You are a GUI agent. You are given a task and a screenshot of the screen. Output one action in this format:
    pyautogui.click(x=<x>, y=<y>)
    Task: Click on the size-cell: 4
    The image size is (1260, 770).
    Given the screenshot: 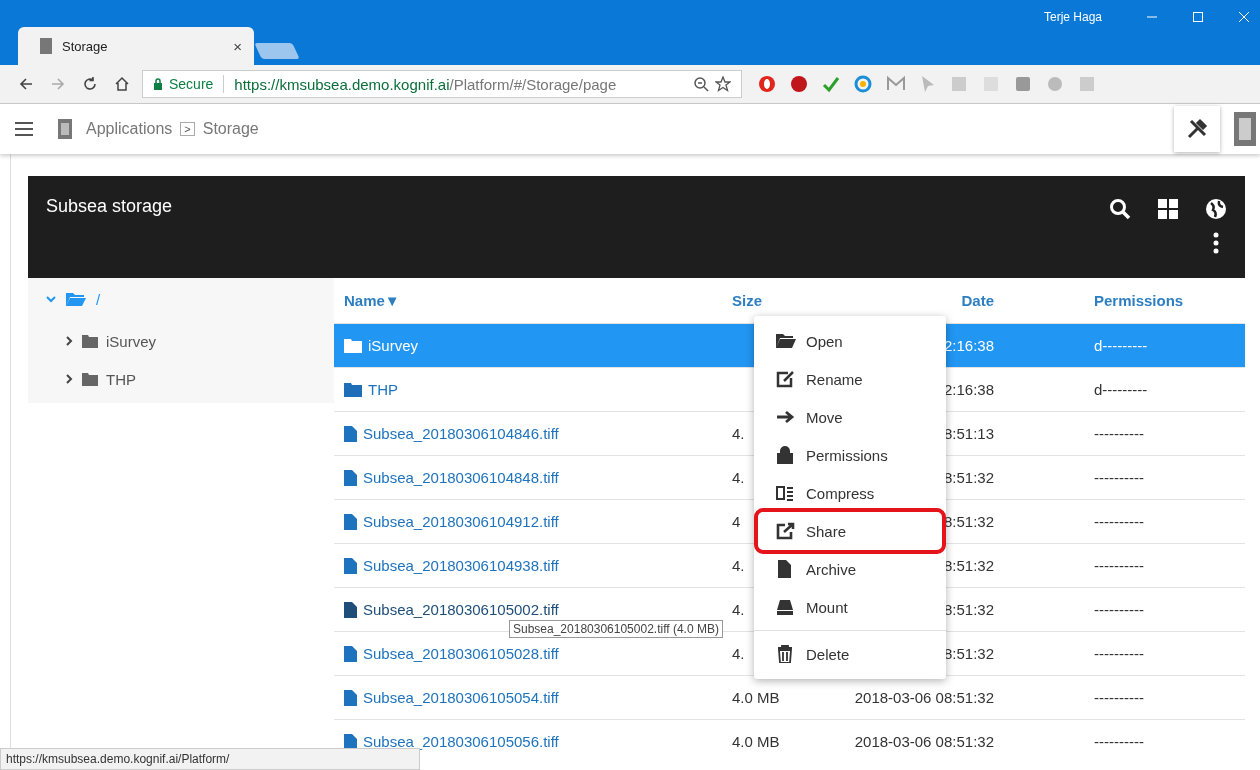 What is the action you would take?
    pyautogui.click(x=736, y=521)
    